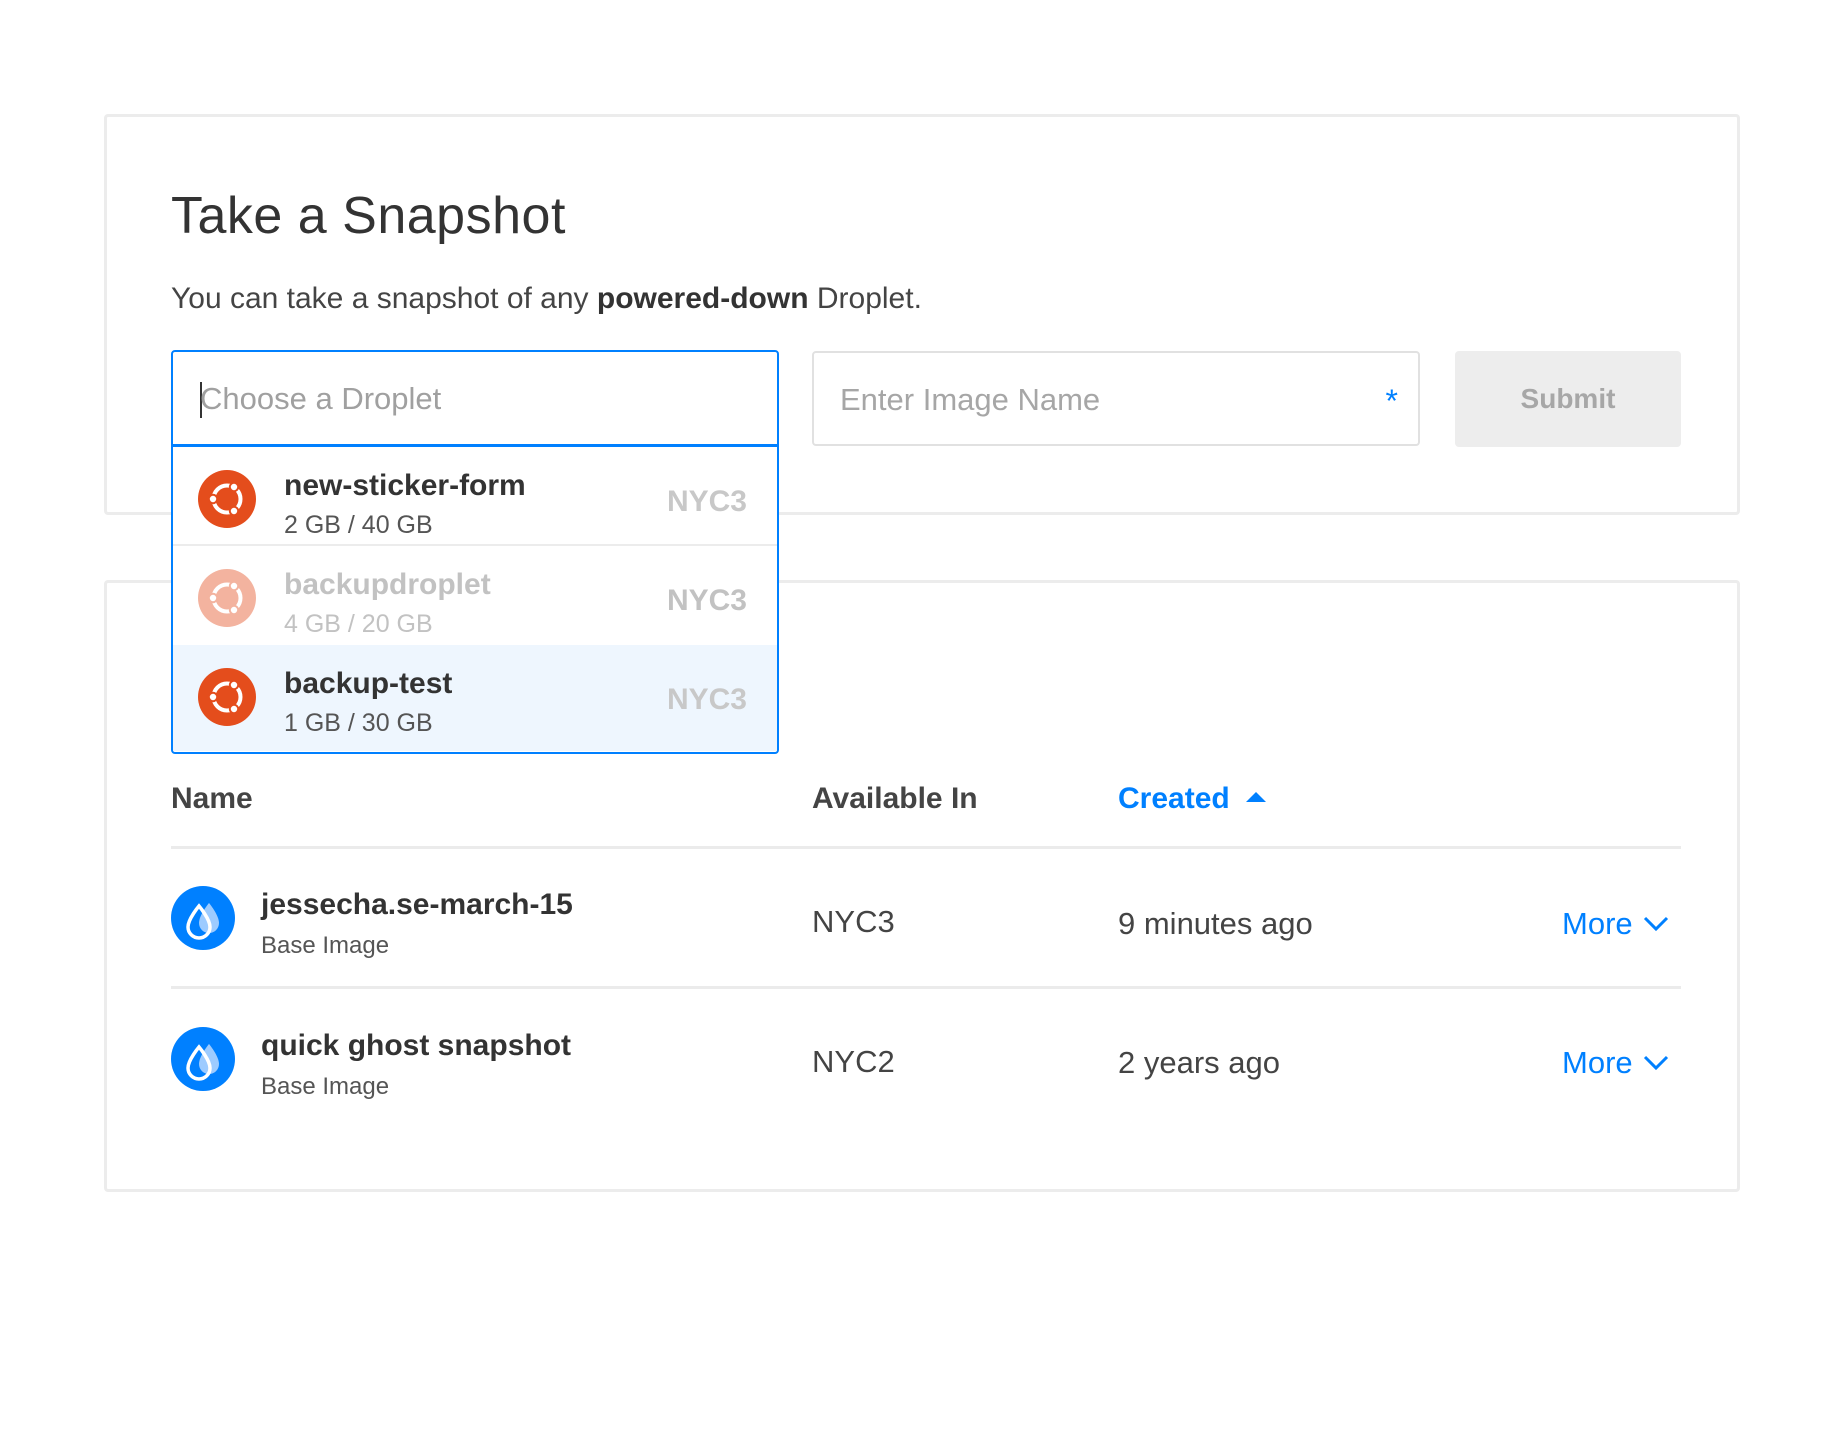 The image size is (1840, 1441). What do you see at coordinates (1080, 400) in the screenshot?
I see `image-name-input` at bounding box center [1080, 400].